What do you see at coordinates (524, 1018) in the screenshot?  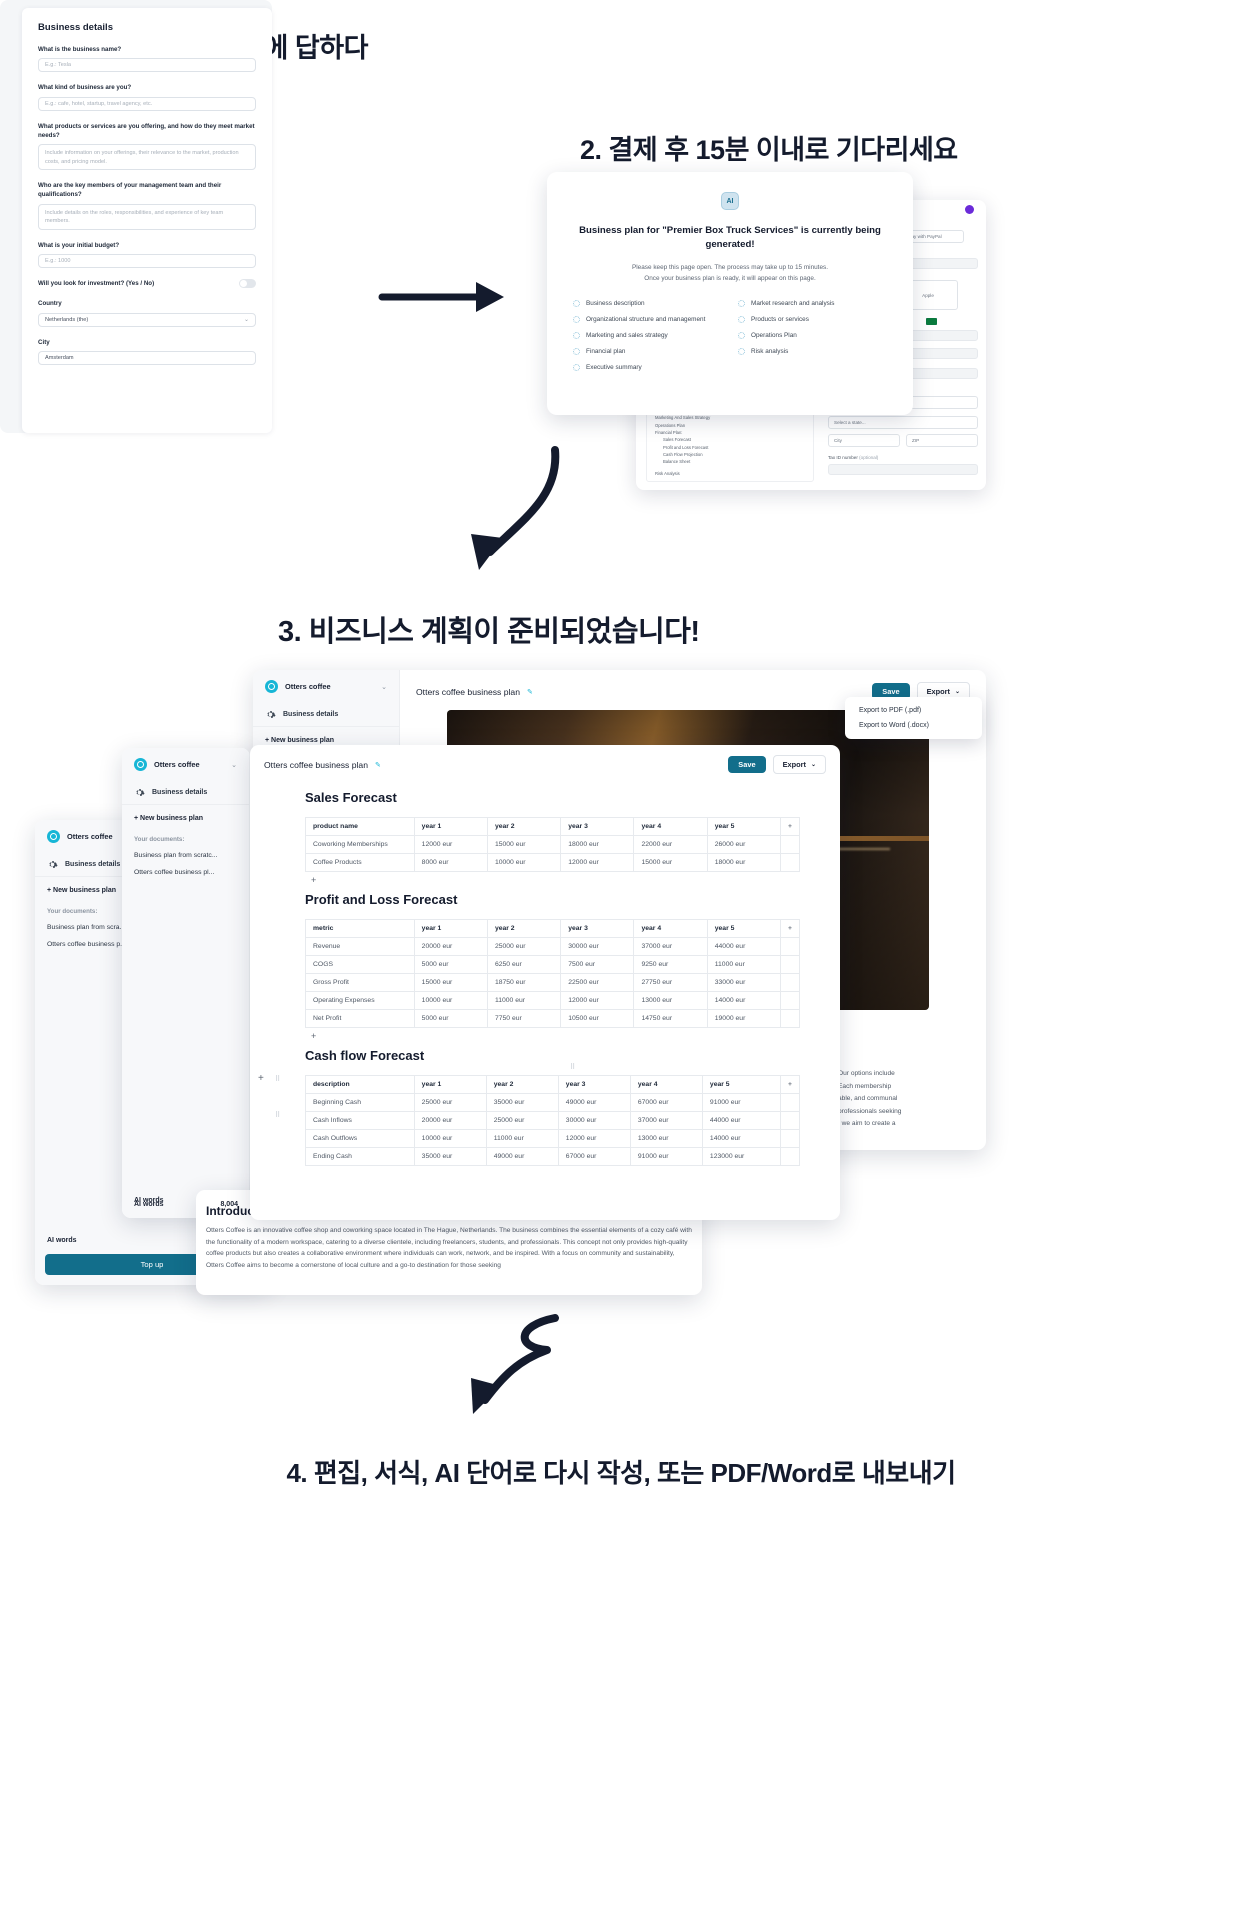 I see `cell: 7750 eur` at bounding box center [524, 1018].